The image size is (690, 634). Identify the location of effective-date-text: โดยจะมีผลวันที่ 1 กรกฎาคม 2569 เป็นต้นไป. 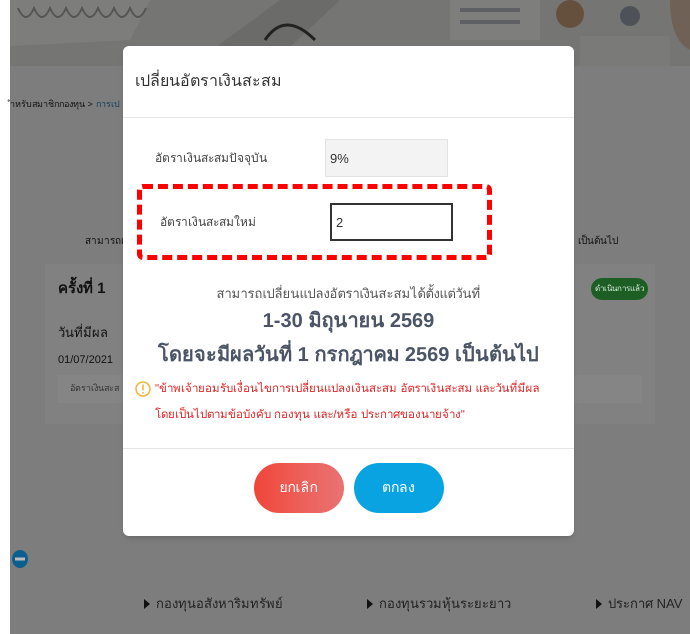
(348, 355).